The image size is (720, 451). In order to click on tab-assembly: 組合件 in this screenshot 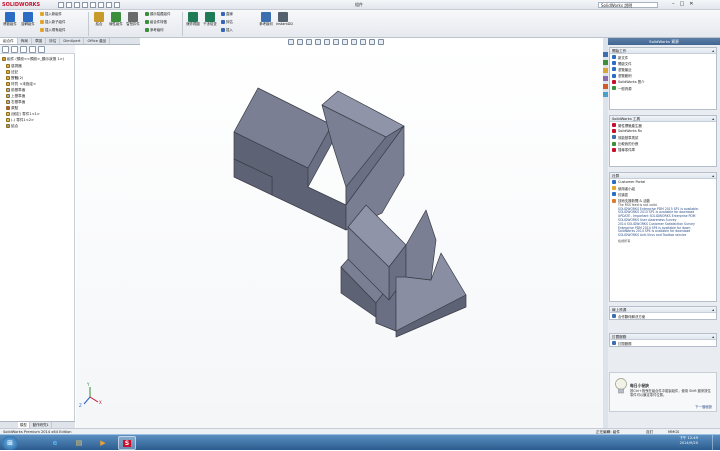, I will do `click(9, 41)`.